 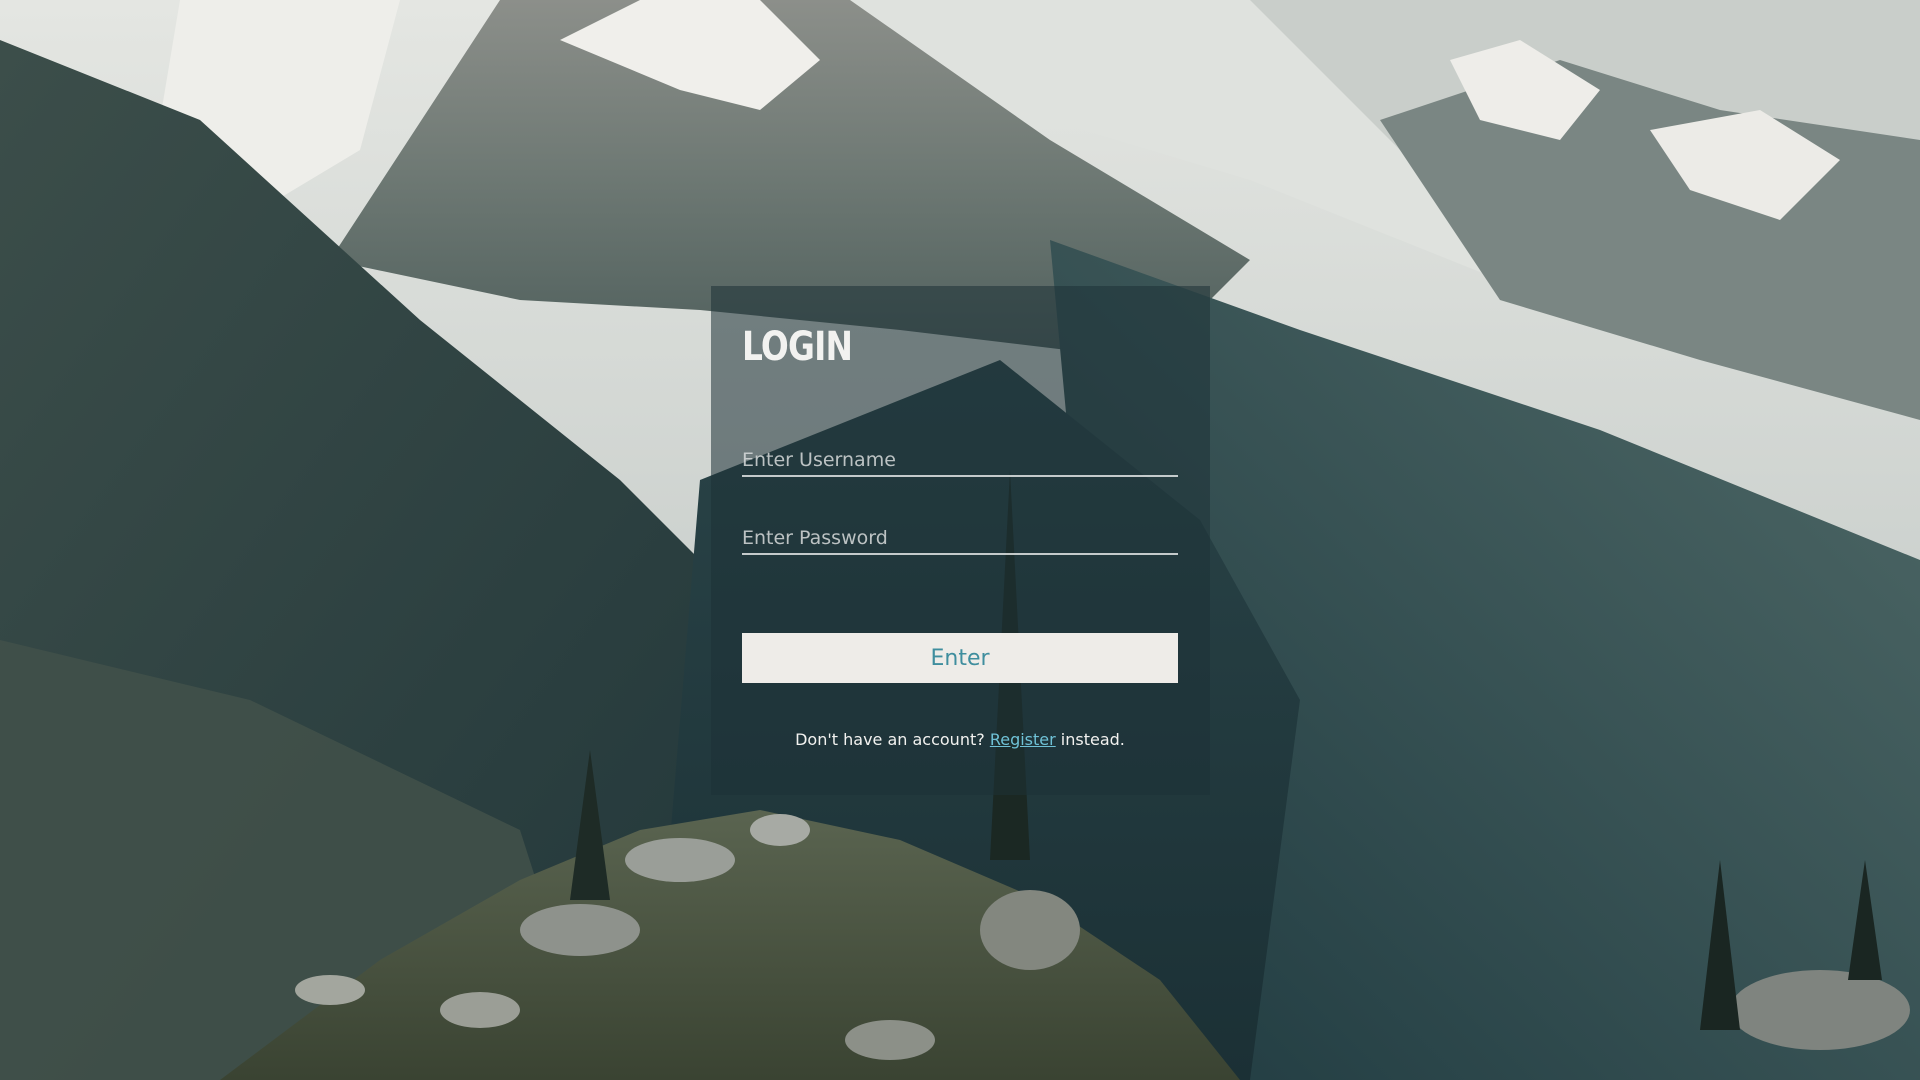 I want to click on password-input, so click(x=960, y=538).